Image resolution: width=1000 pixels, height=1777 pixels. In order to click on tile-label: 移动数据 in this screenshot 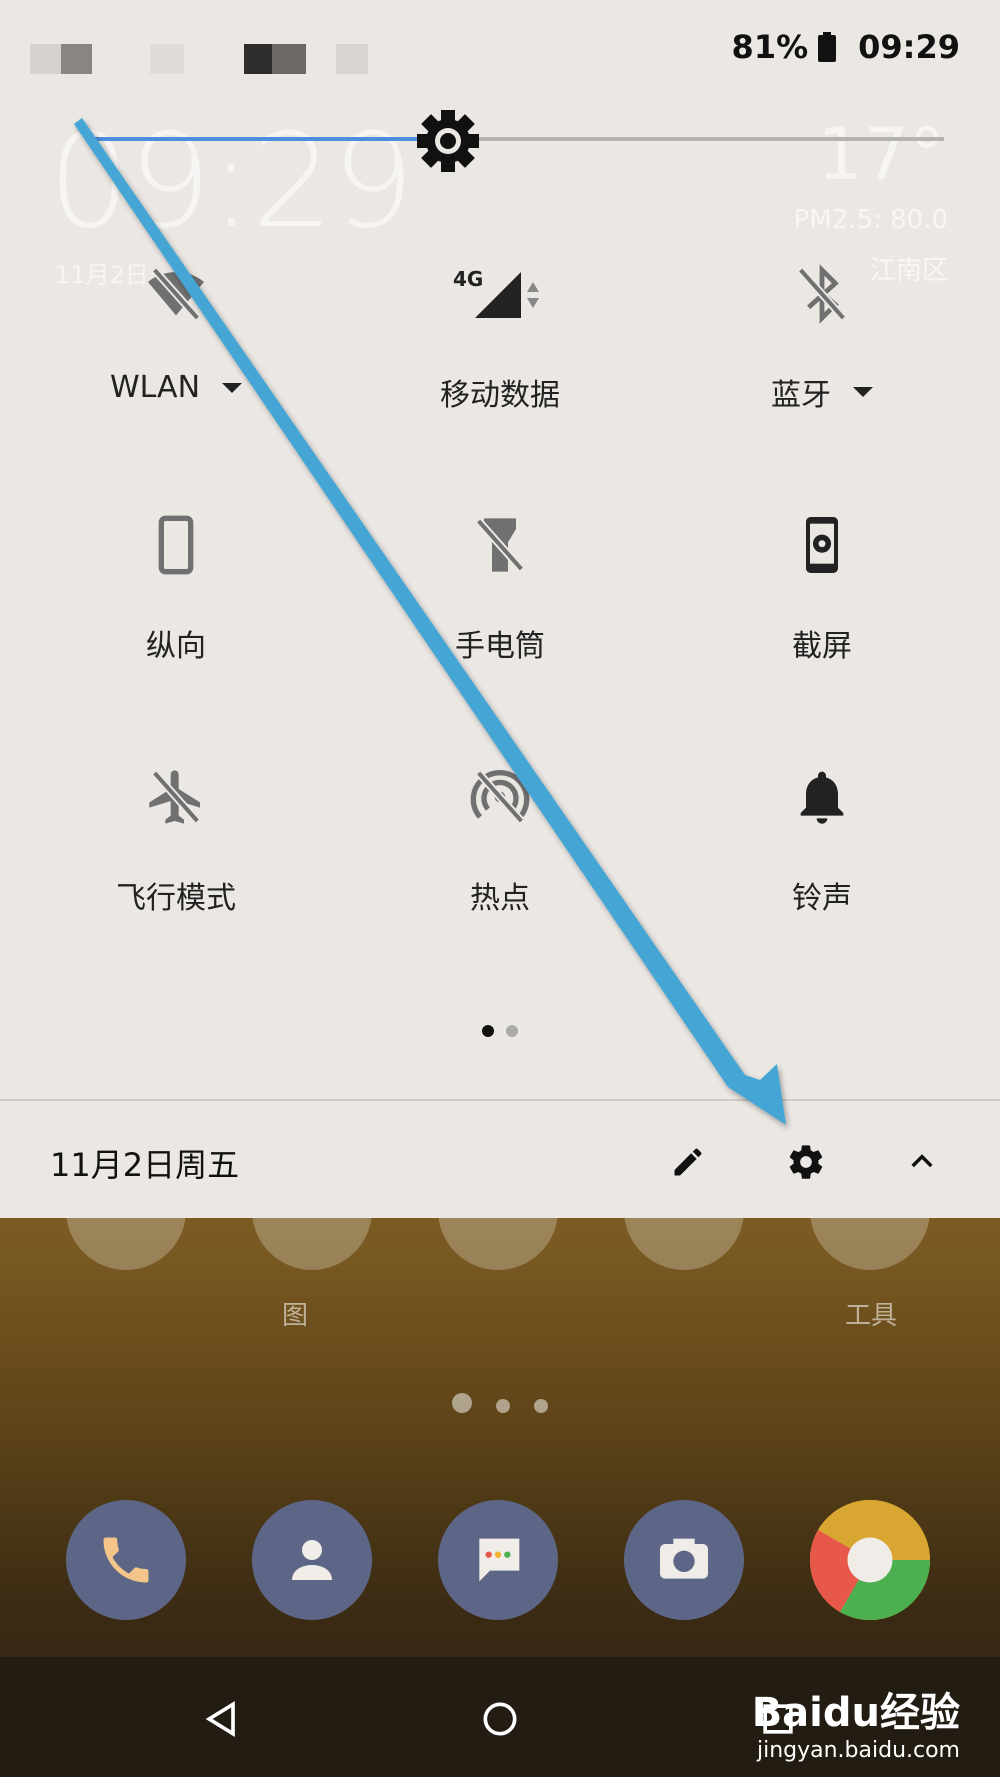, I will do `click(500, 395)`.